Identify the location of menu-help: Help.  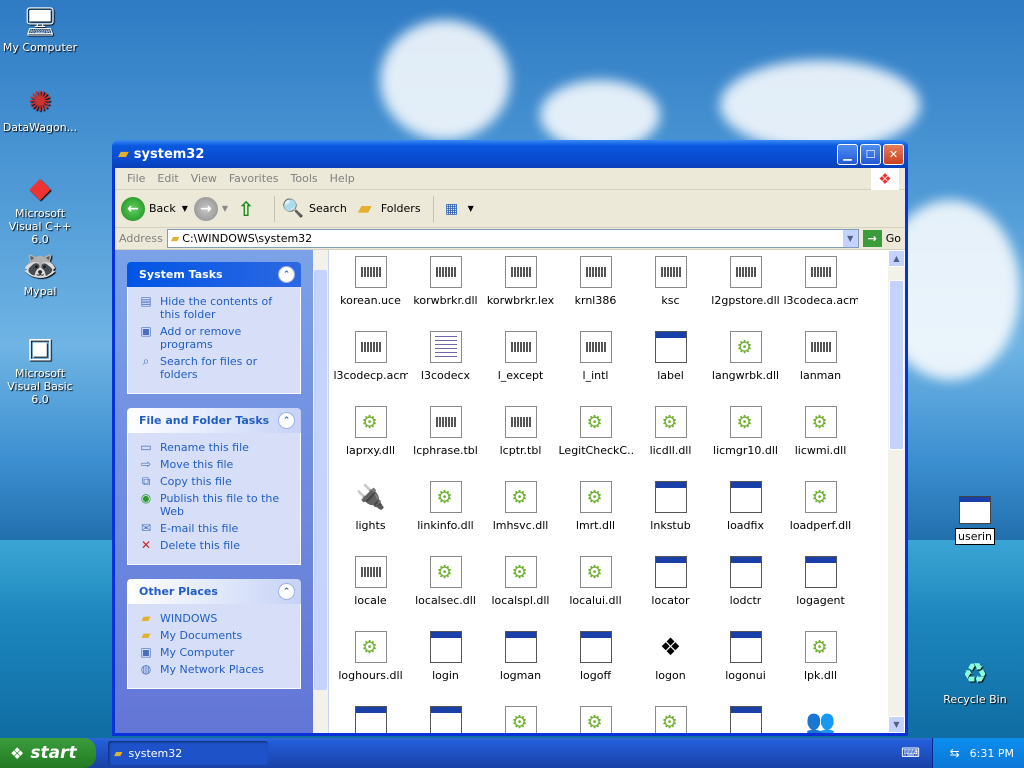
(342, 178).